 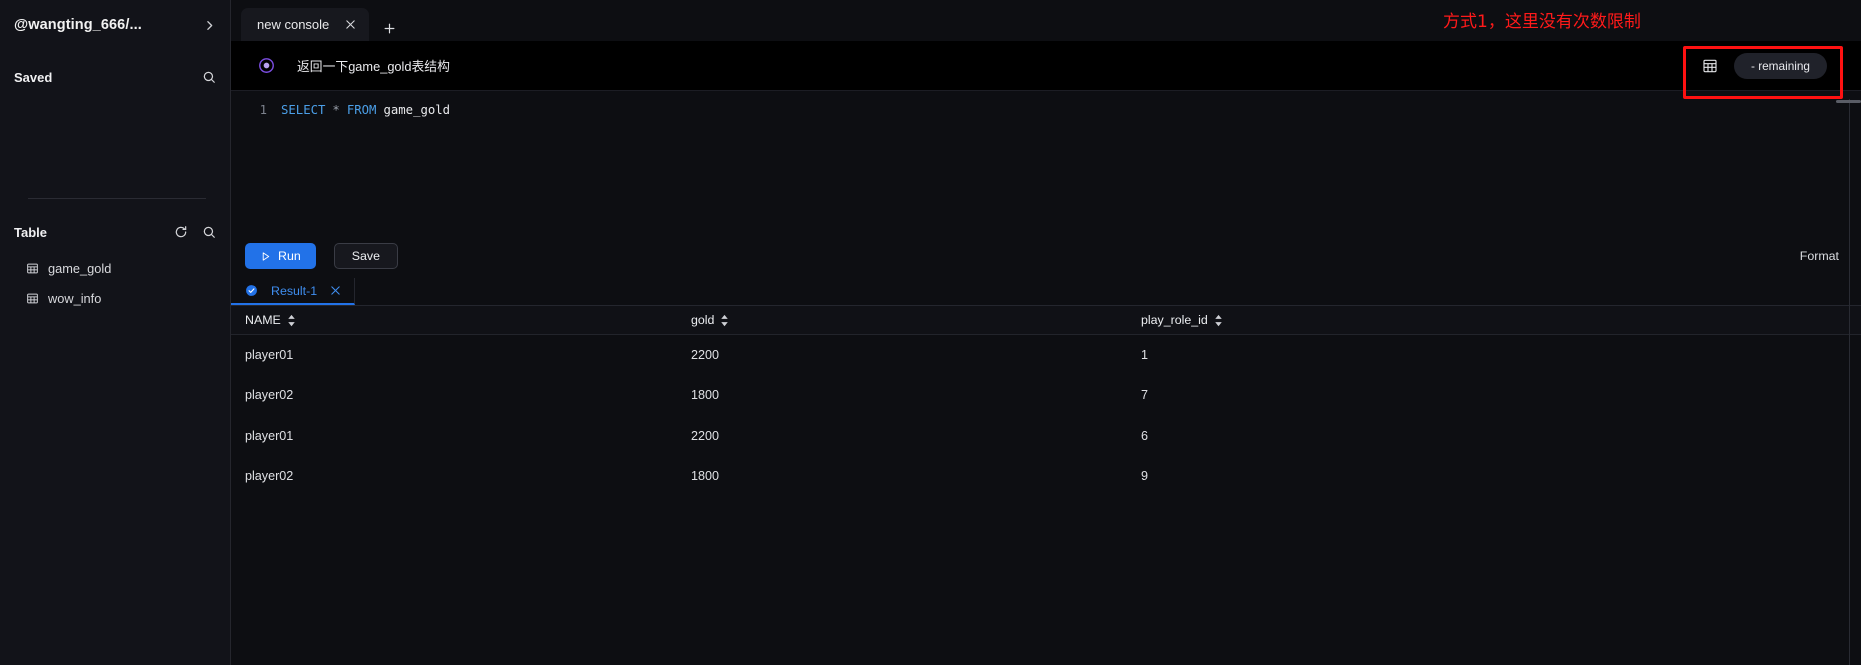 What do you see at coordinates (916, 320) in the screenshot?
I see `column-header-gold: gold` at bounding box center [916, 320].